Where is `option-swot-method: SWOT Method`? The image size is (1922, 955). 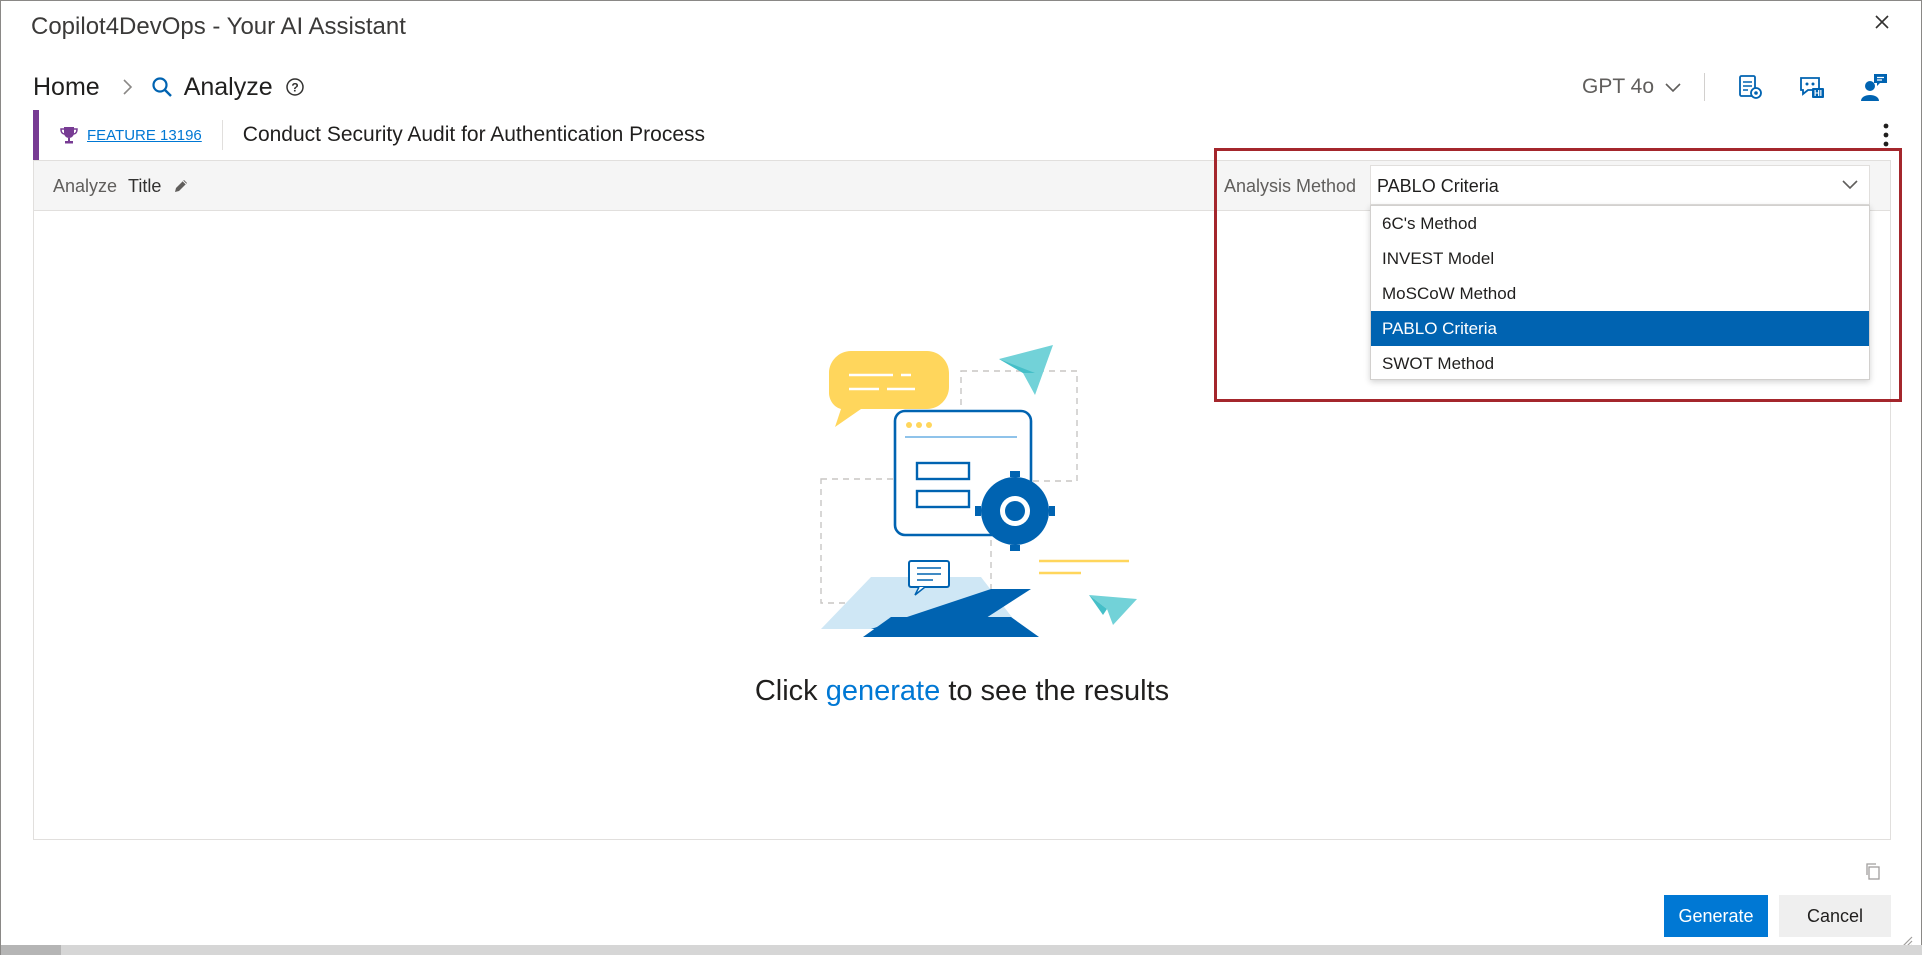
option-swot-method: SWOT Method is located at coordinates (1620, 363).